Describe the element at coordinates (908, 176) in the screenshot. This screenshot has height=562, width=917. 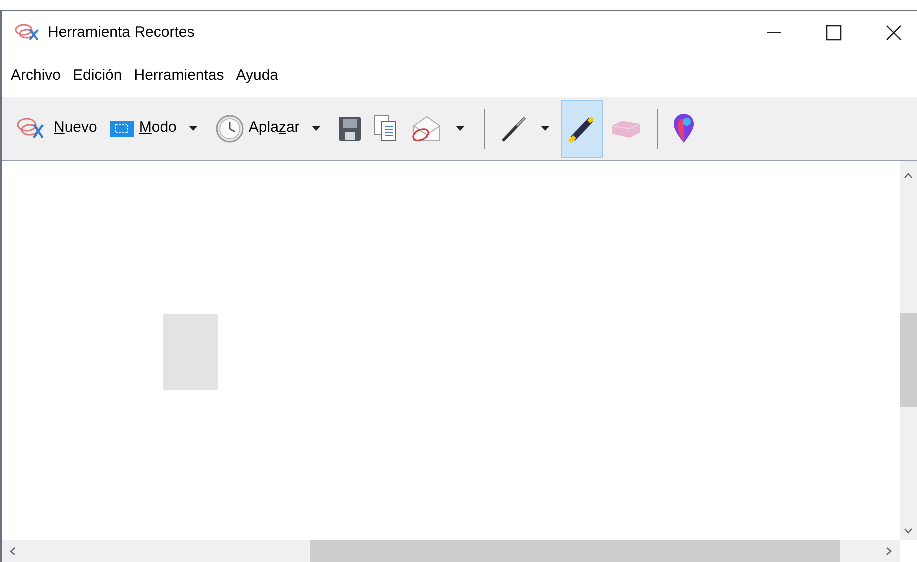
I see `scroll-up-icon` at that location.